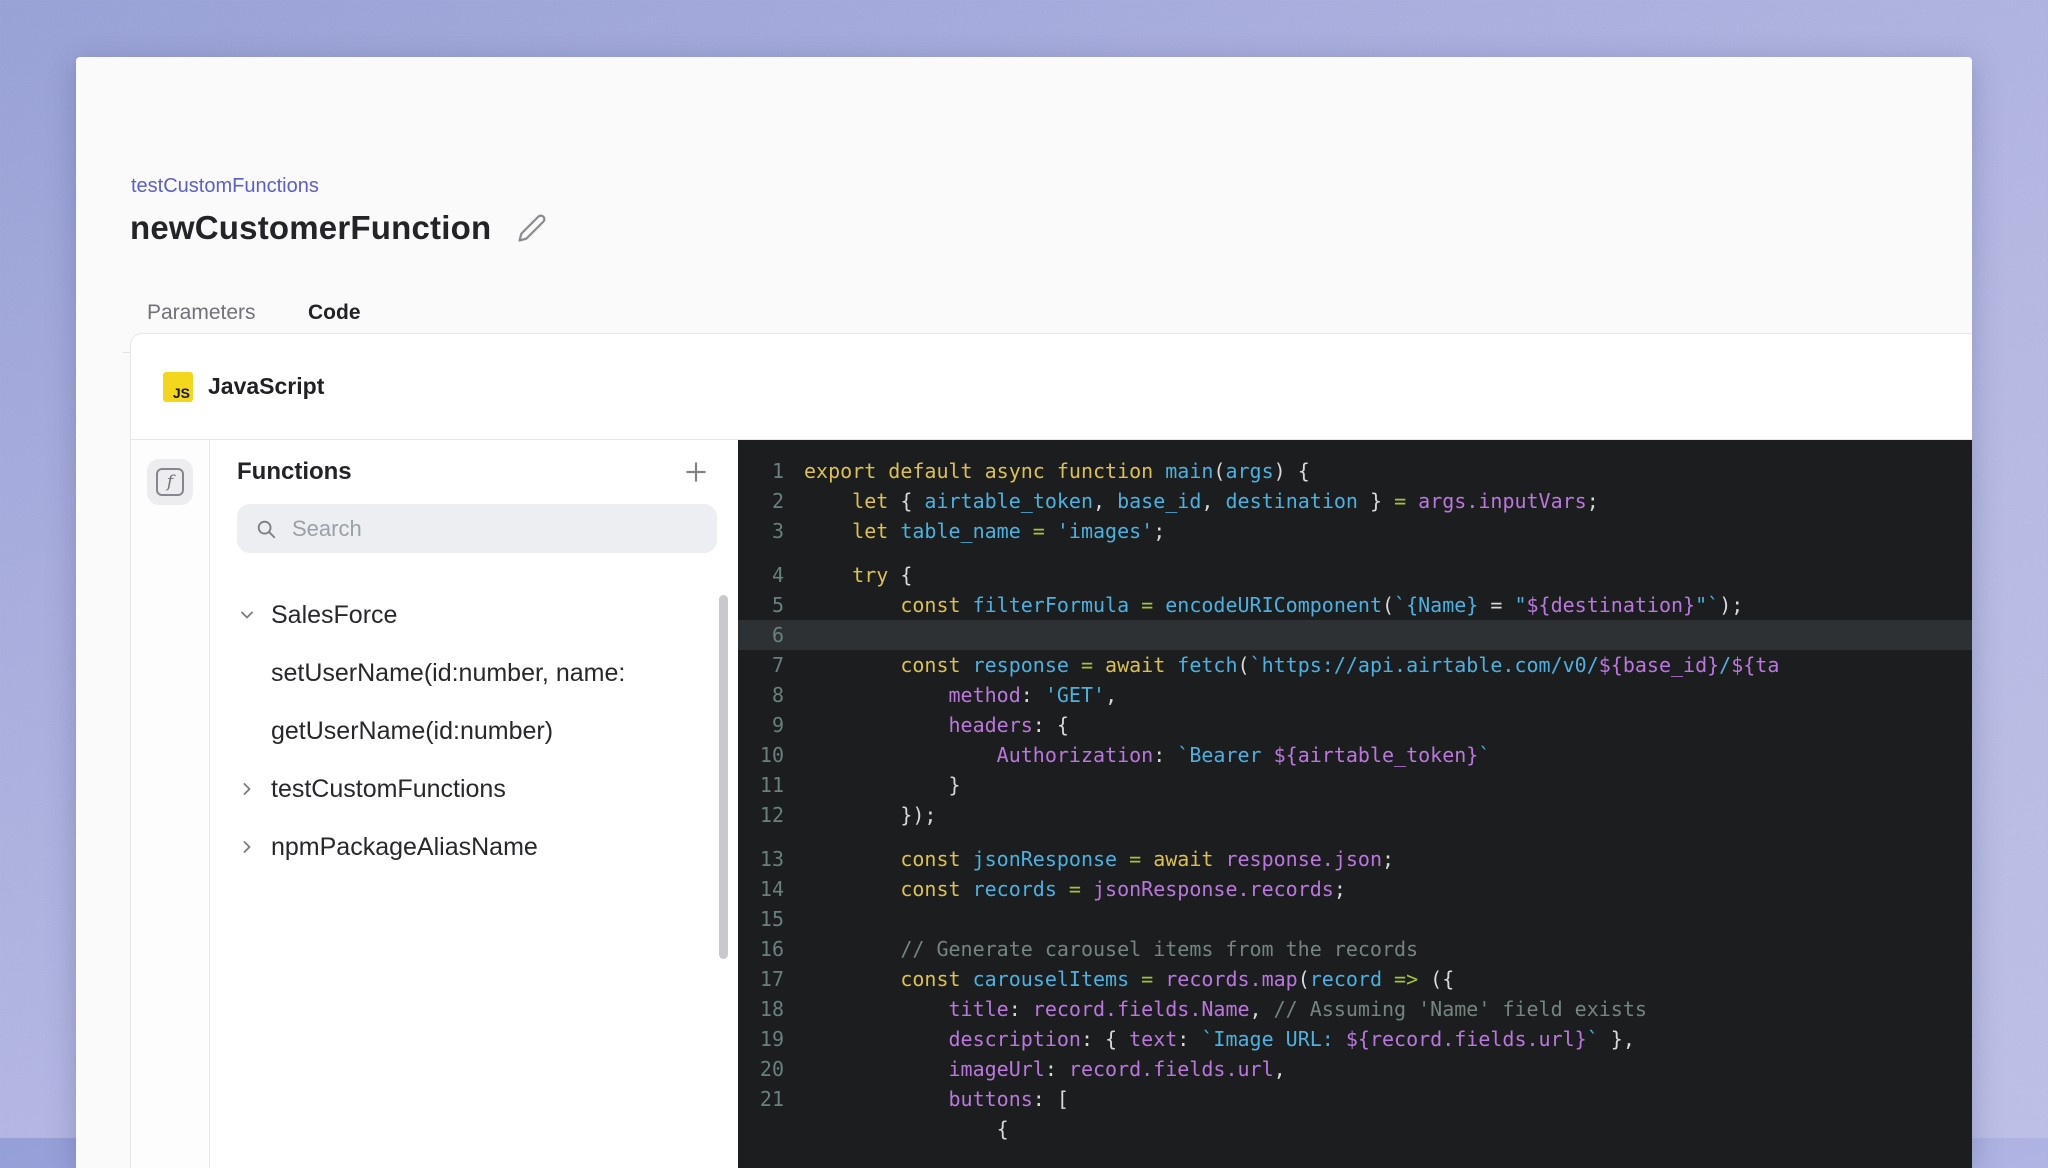 The height and width of the screenshot is (1168, 2048). What do you see at coordinates (777, 605) in the screenshot?
I see `line-number: 5` at bounding box center [777, 605].